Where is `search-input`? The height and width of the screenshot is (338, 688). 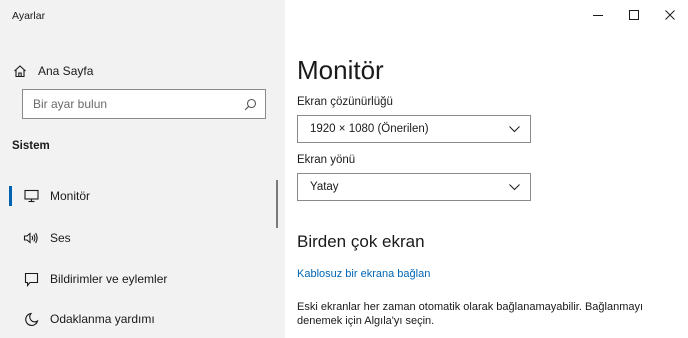
search-input is located at coordinates (138, 104).